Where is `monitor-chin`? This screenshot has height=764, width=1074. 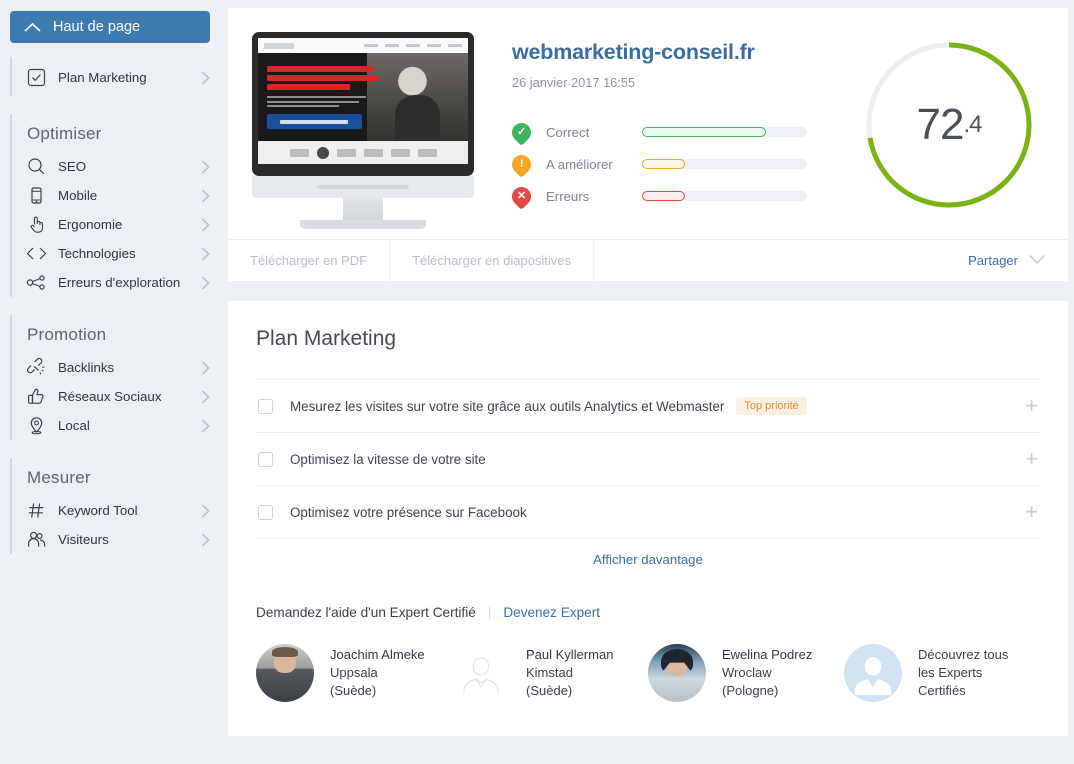
monitor-chin is located at coordinates (363, 187).